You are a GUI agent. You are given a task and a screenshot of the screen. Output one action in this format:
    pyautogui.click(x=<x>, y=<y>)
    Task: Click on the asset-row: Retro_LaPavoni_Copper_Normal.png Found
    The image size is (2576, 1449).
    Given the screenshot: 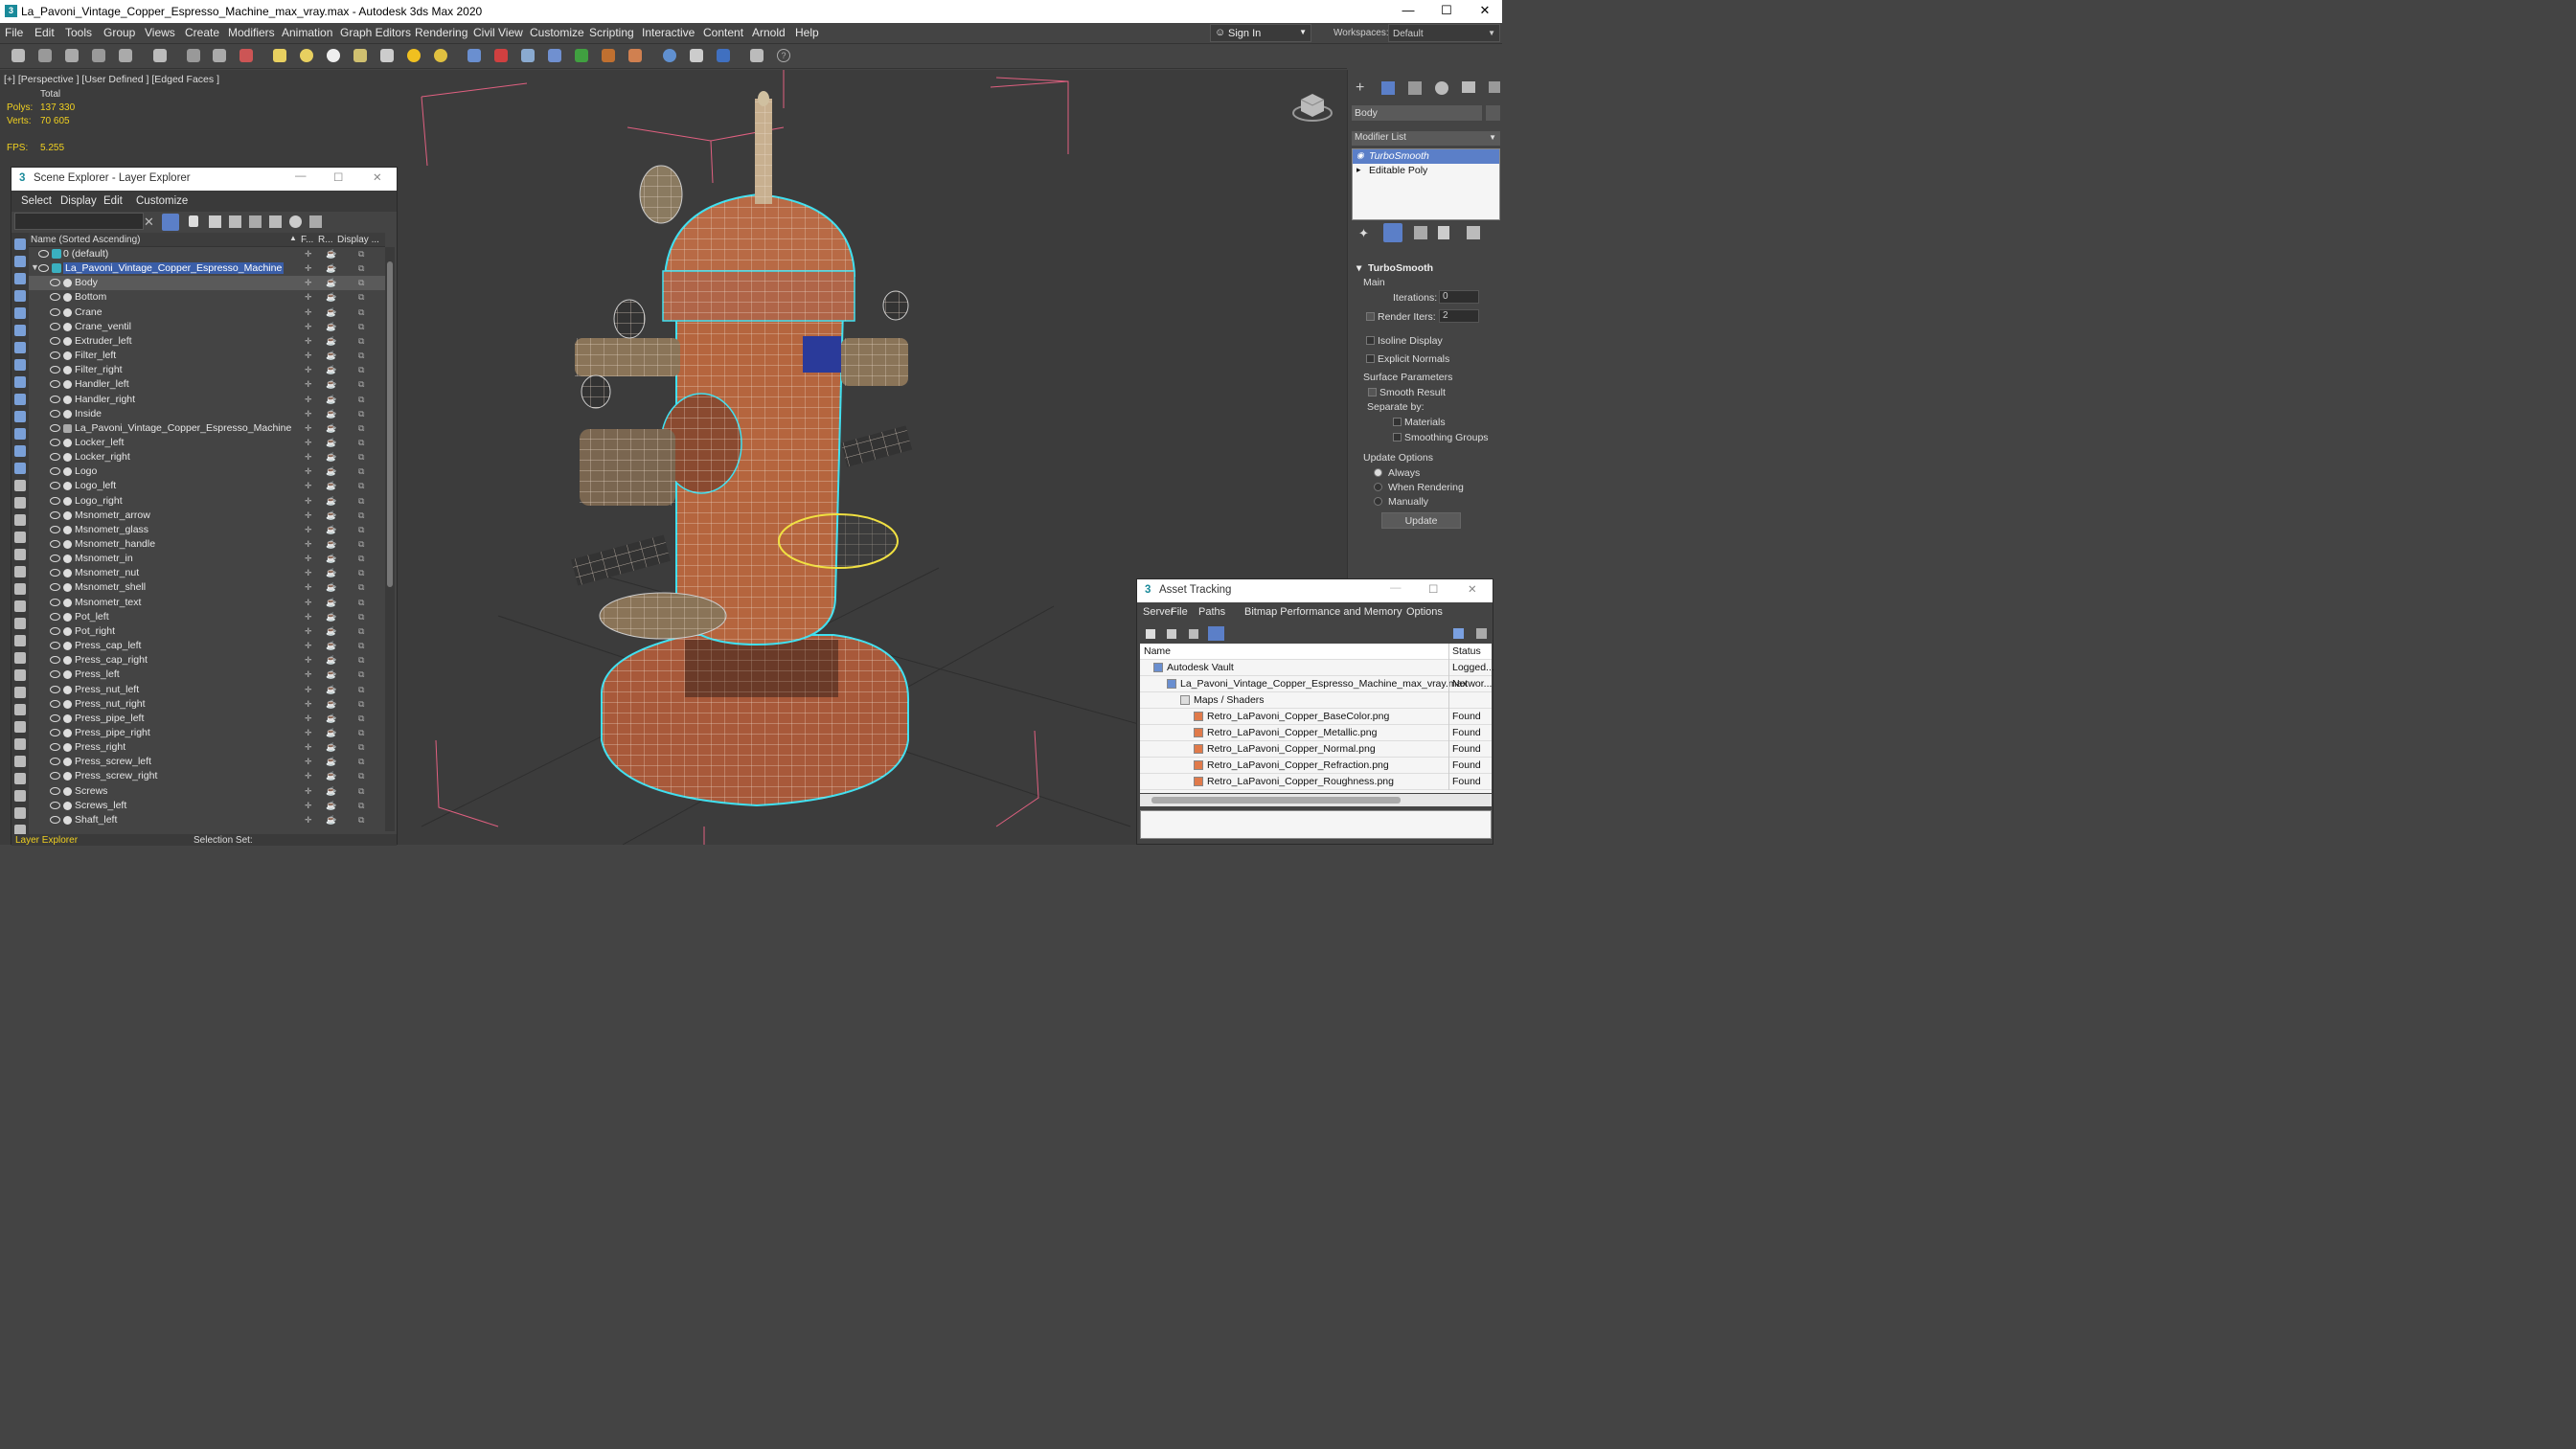 What is the action you would take?
    pyautogui.click(x=1316, y=749)
    